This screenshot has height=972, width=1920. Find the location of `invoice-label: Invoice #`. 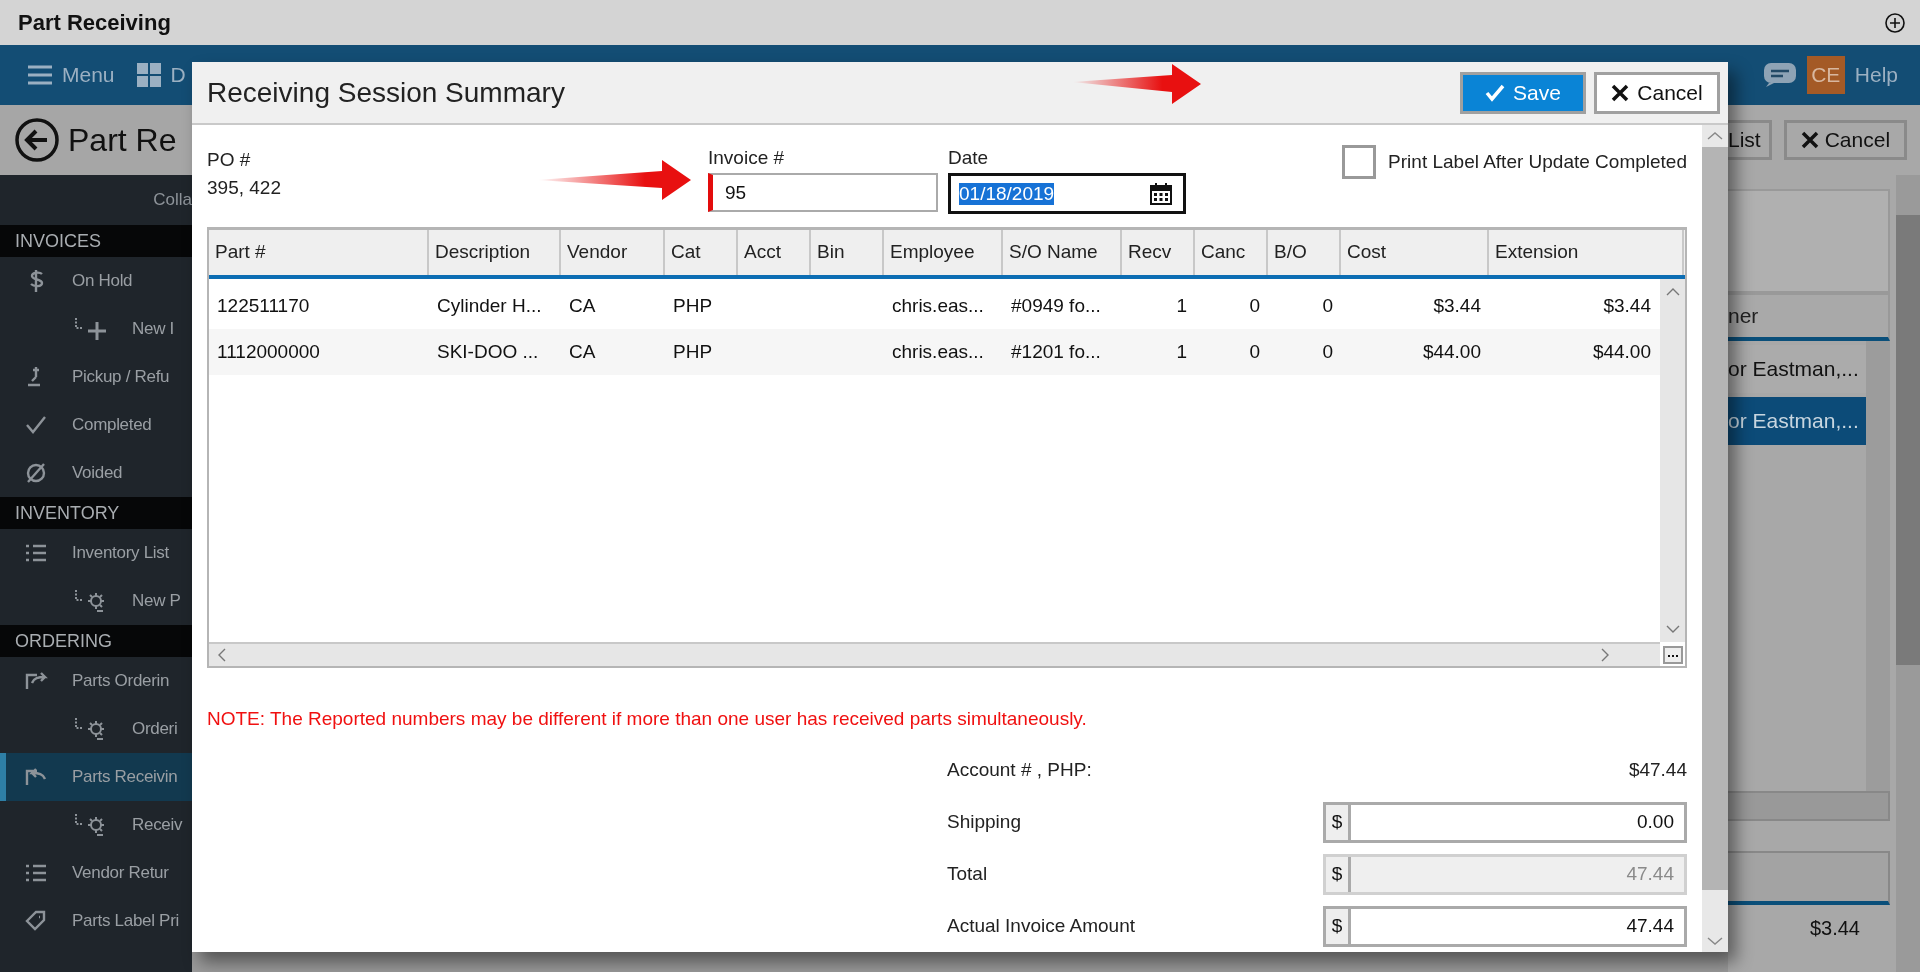

invoice-label: Invoice # is located at coordinates (747, 158).